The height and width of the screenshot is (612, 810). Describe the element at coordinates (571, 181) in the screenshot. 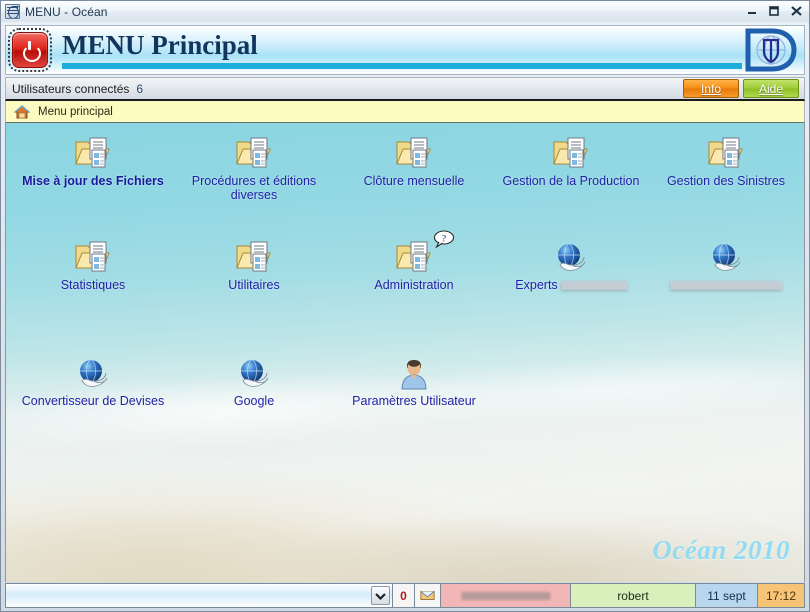

I see `desktop-item-label: Gestion de la Production` at that location.